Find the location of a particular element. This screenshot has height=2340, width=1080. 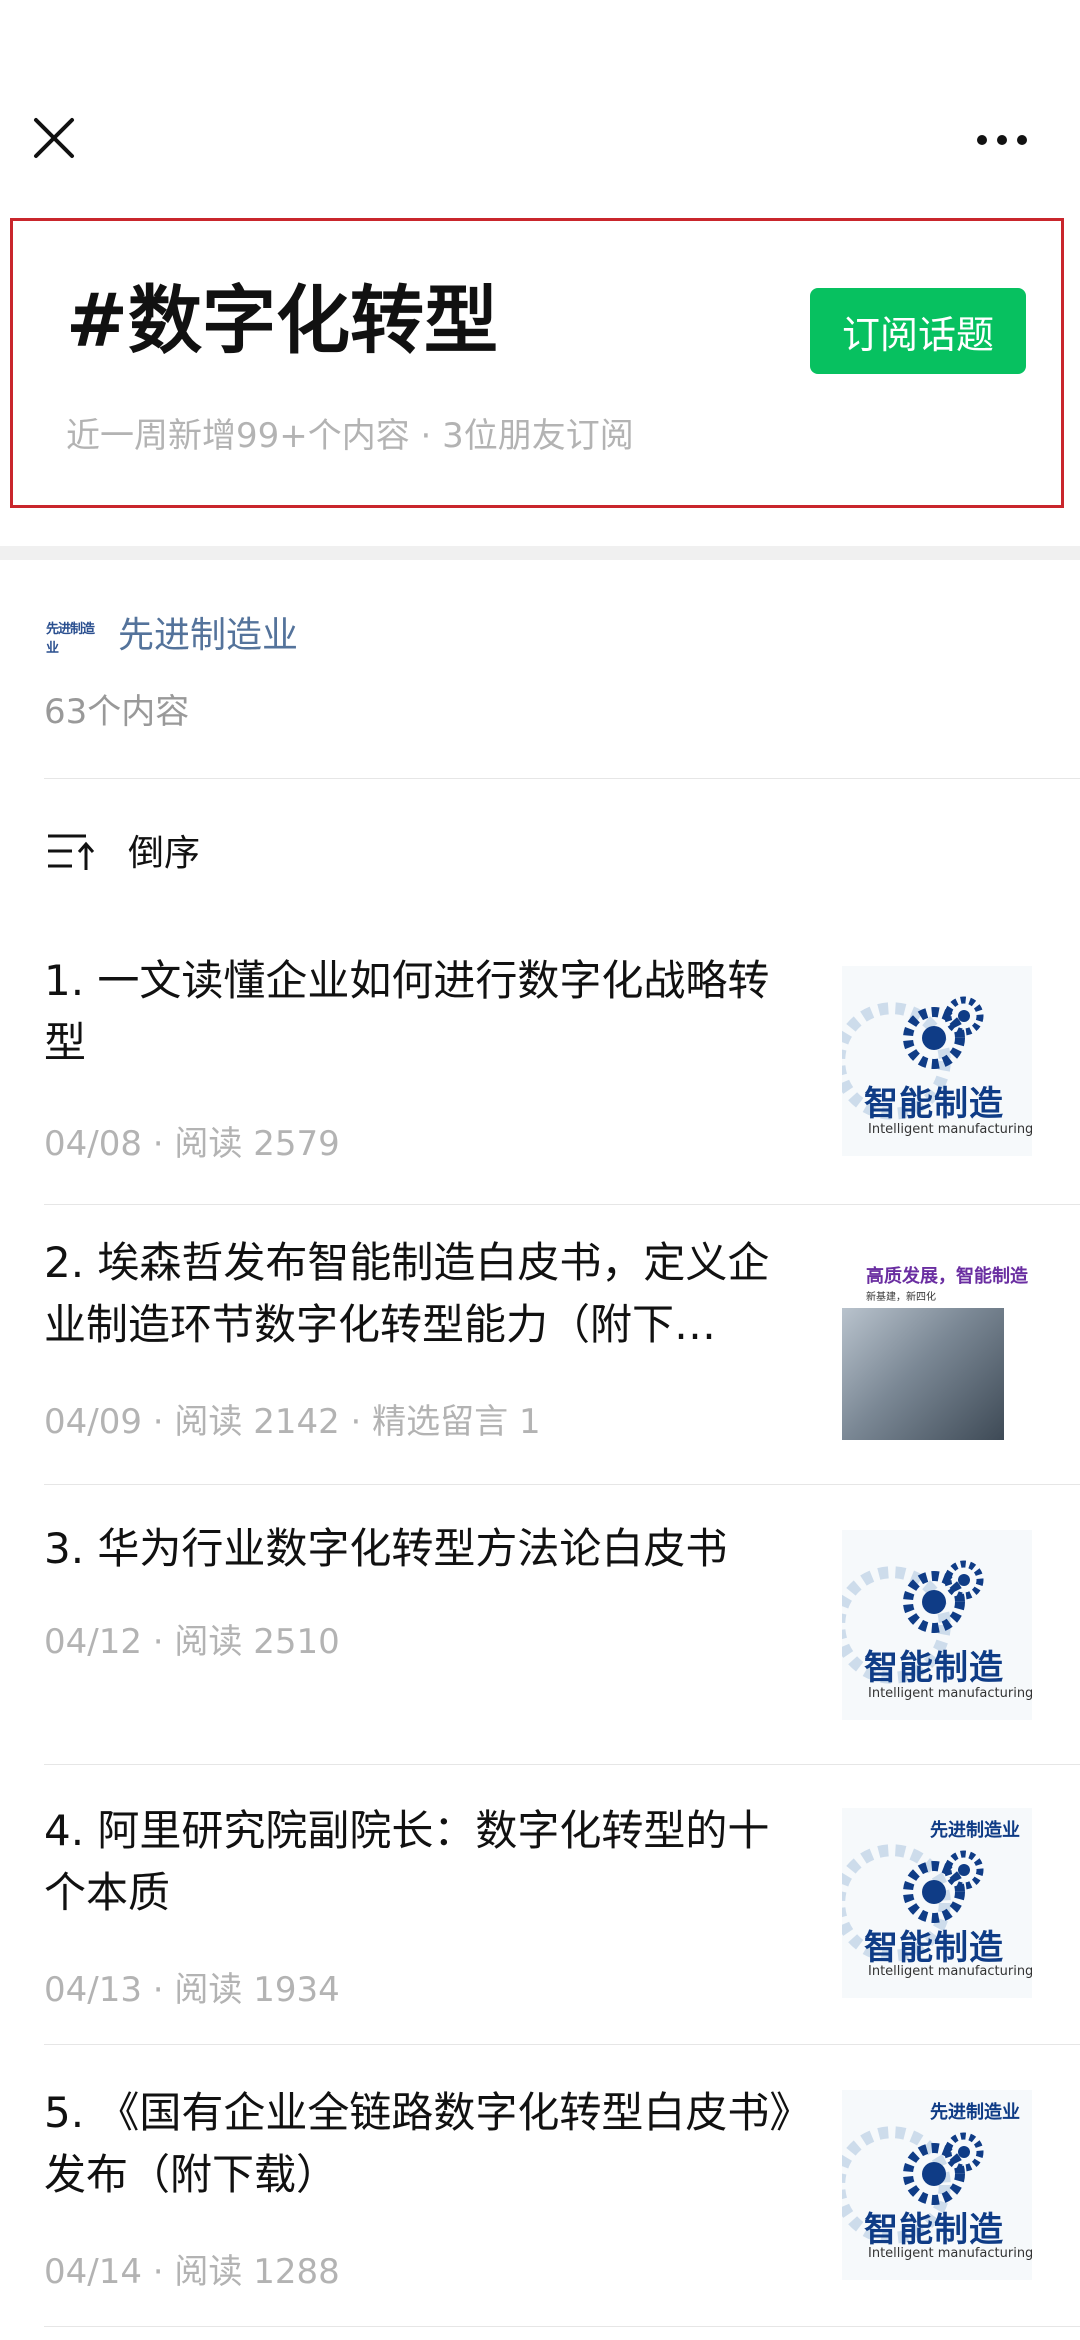

article-meta: 04/12 · 阅读 2510 is located at coordinates (192, 1642).